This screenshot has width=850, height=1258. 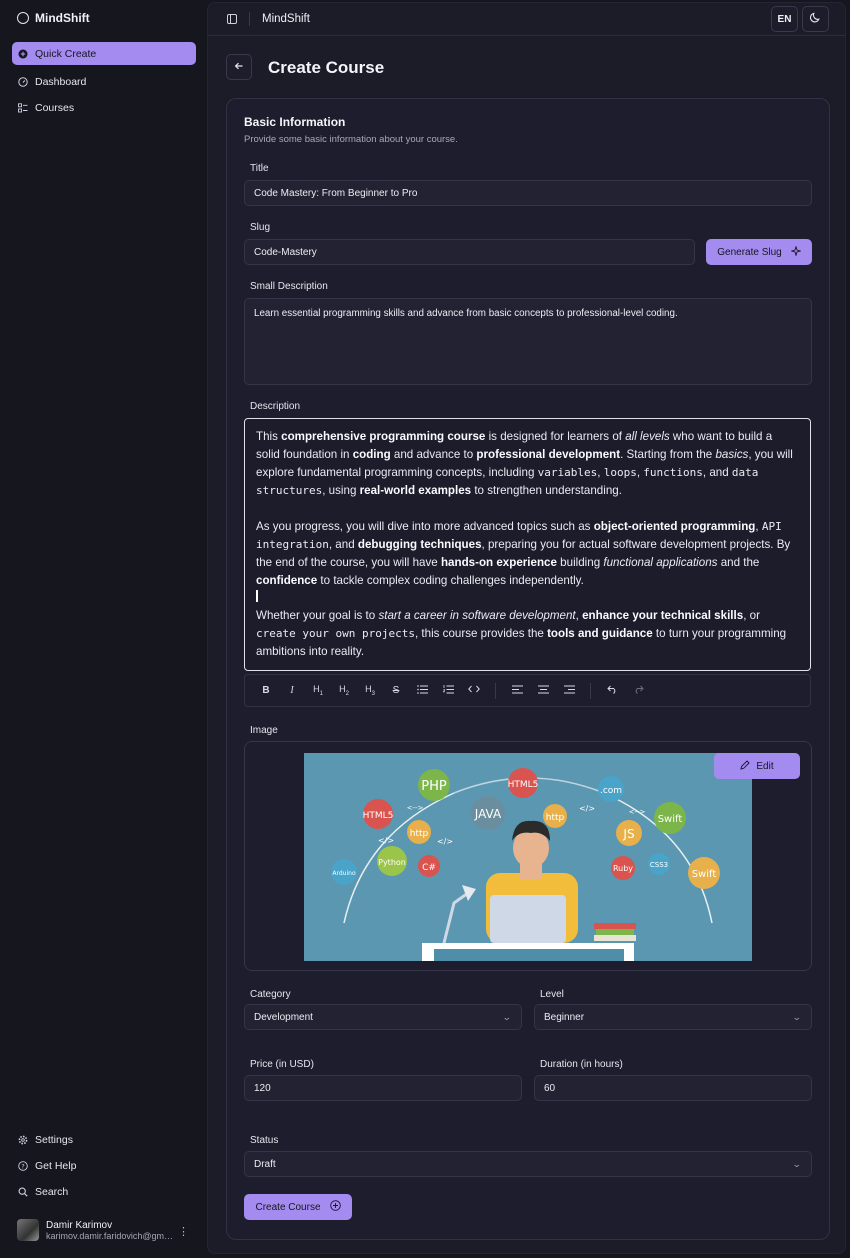 I want to click on js-bubble: JS, so click(x=628, y=834).